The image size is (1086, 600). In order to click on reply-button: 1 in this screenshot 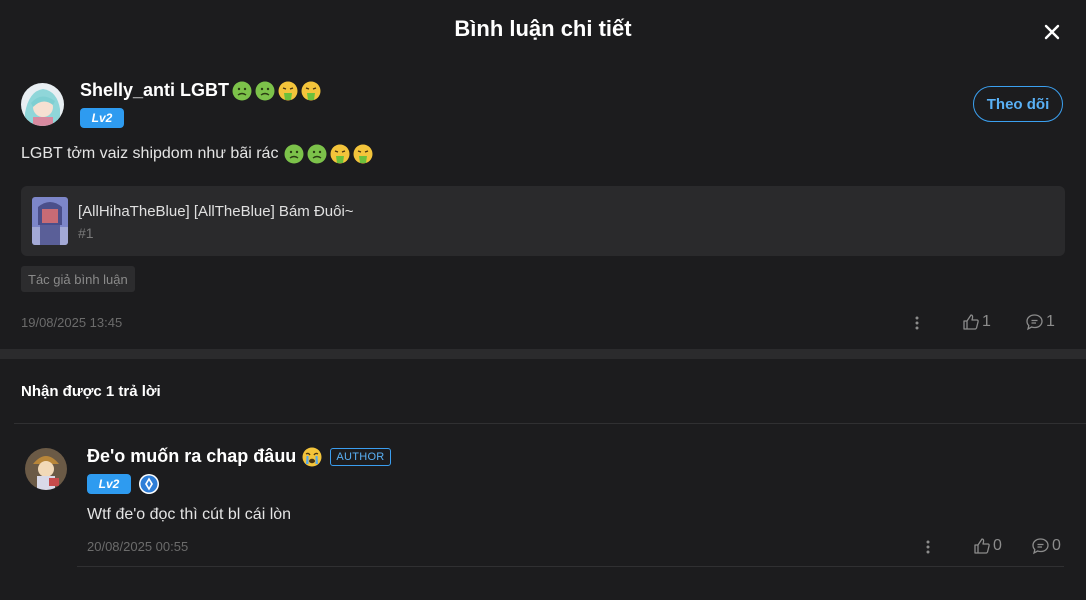, I will do `click(1040, 322)`.